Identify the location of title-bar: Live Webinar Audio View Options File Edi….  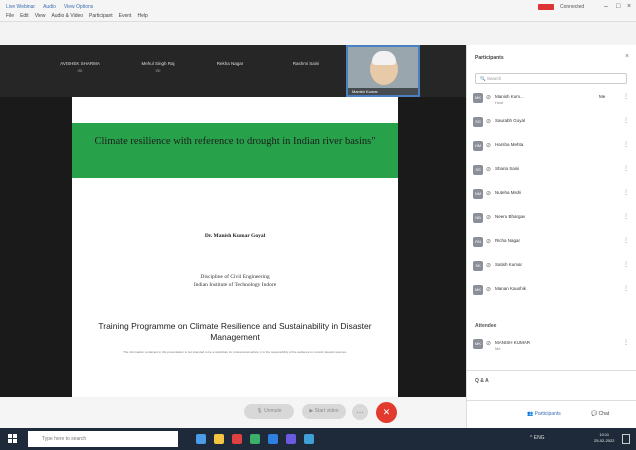
(318, 11).